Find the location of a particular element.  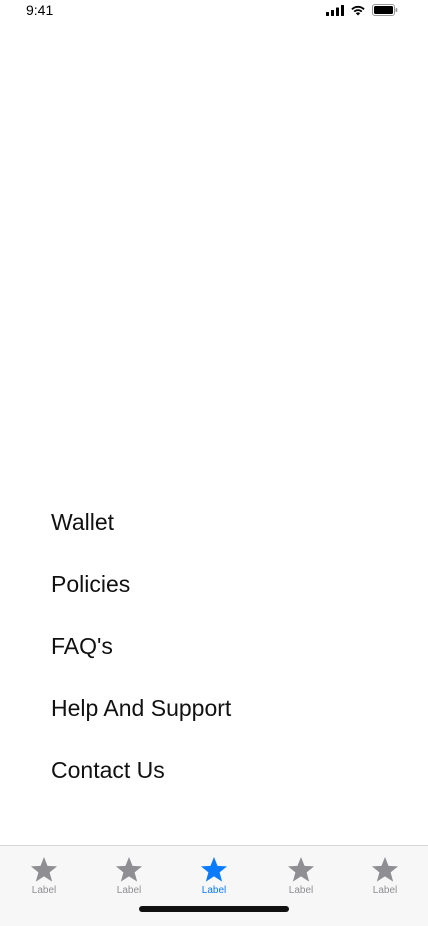

battery-icon is located at coordinates (385, 10).